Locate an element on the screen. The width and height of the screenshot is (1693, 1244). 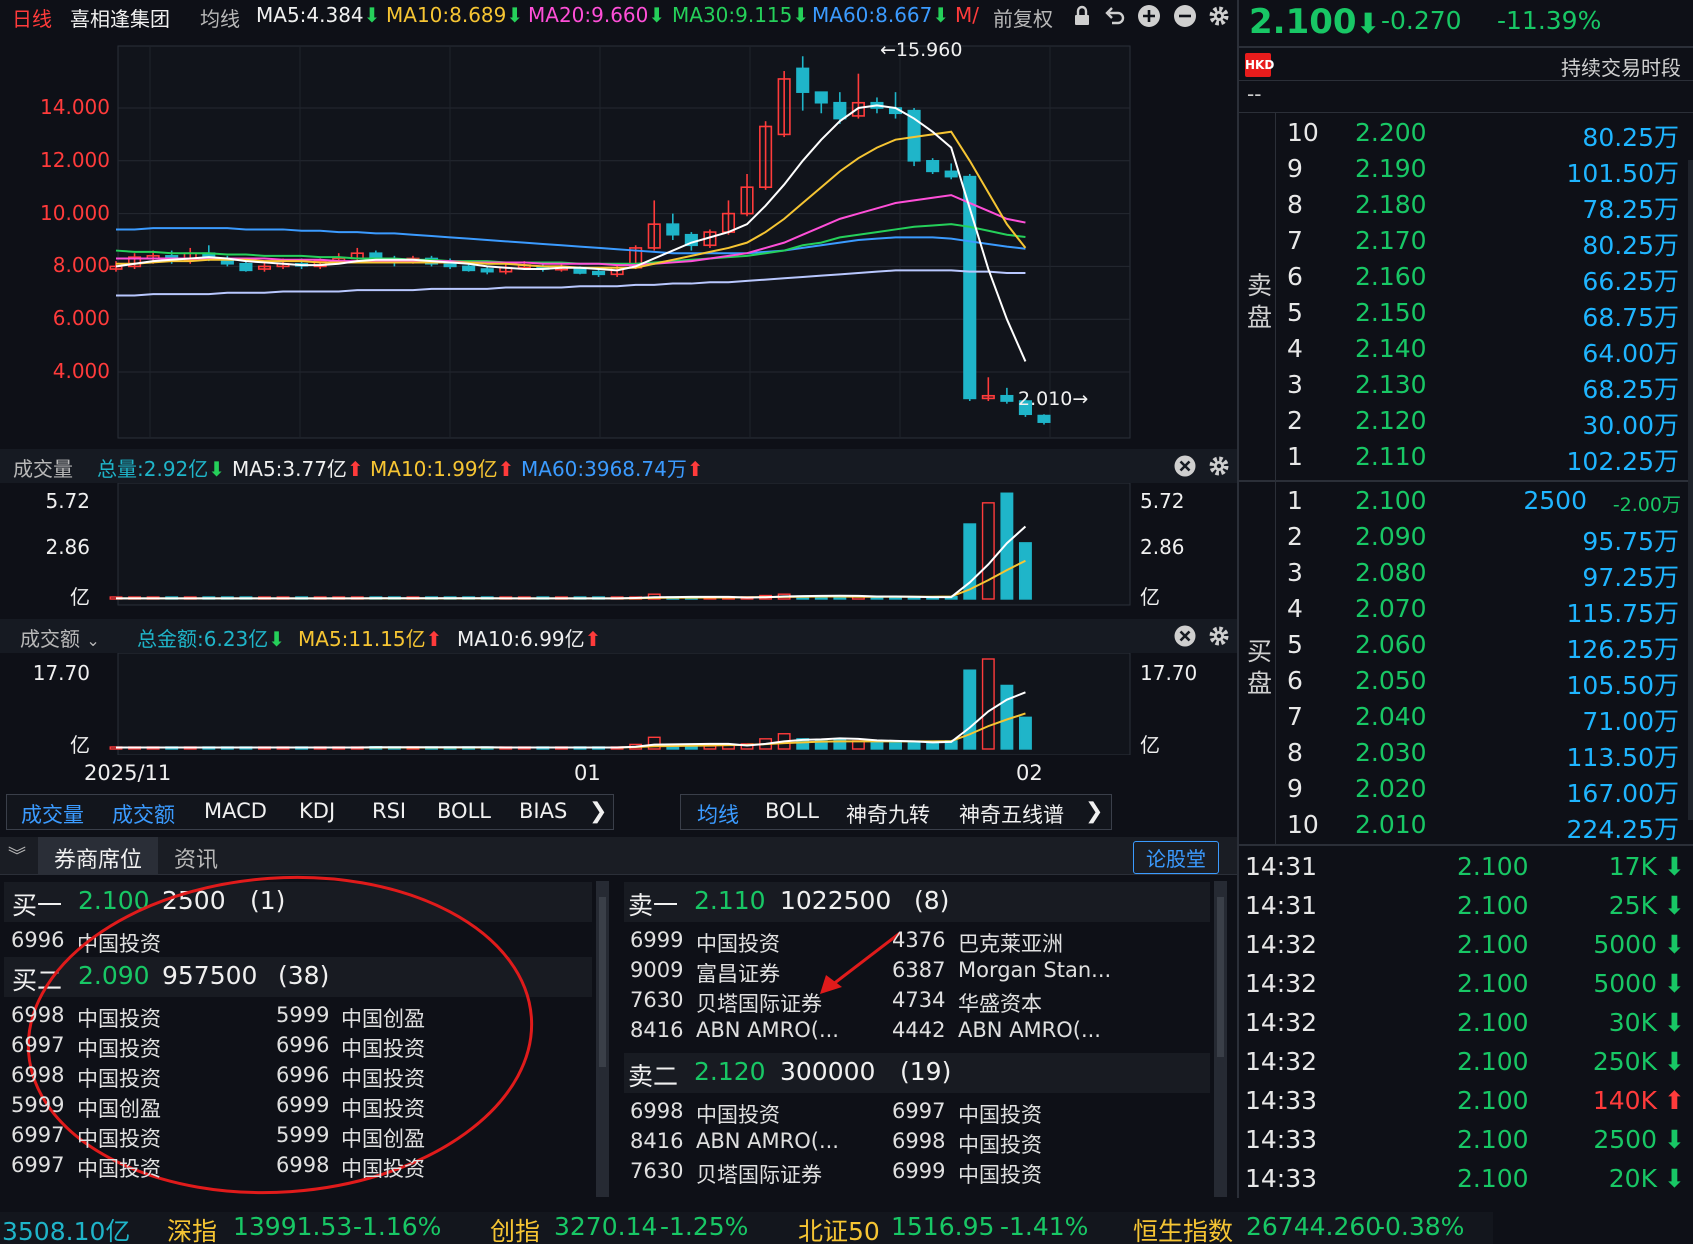
broker-code: 6997 is located at coordinates (38, 1045).